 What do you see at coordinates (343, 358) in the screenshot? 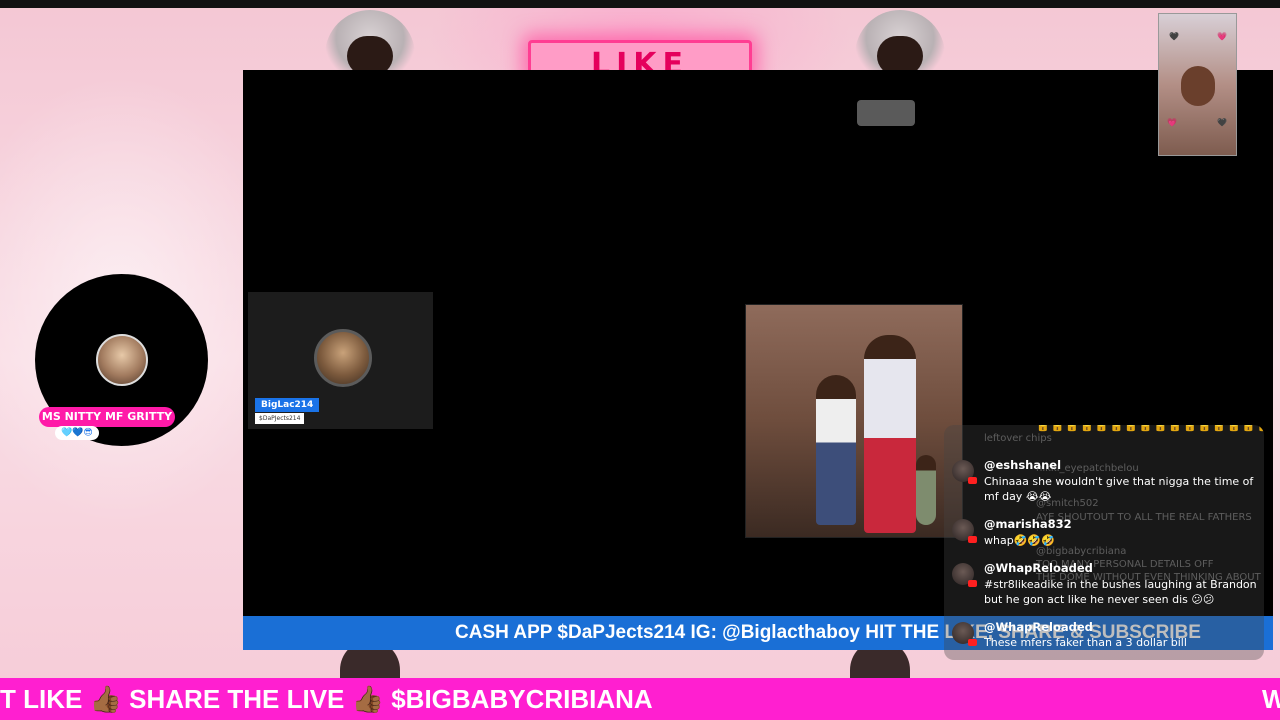
I see `guest-avatar` at bounding box center [343, 358].